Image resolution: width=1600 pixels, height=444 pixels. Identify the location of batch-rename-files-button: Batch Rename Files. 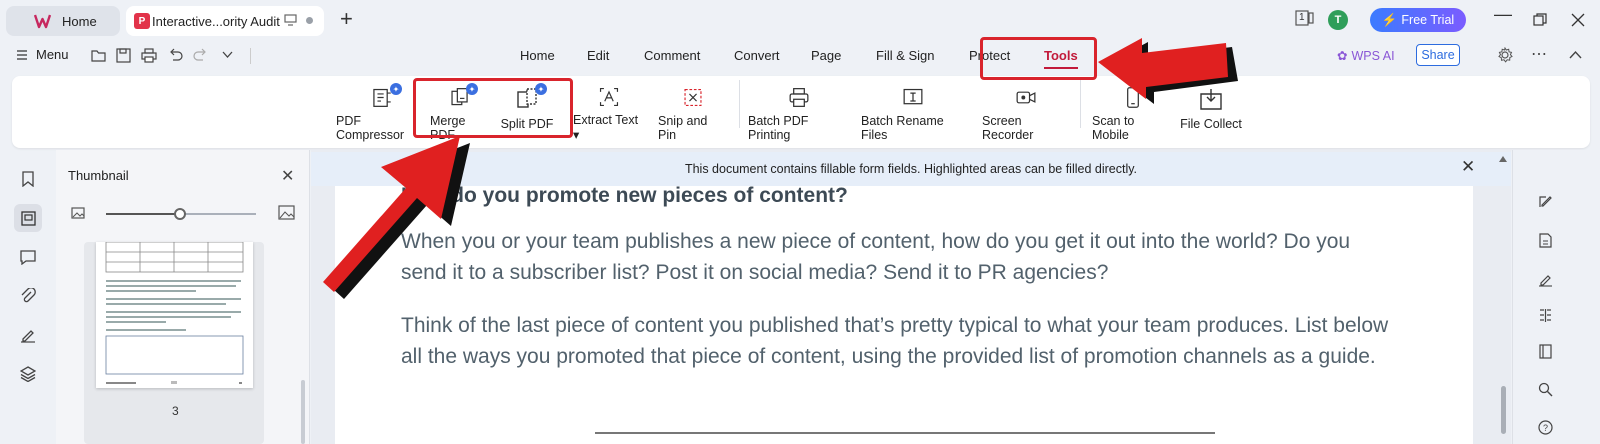
(913, 114).